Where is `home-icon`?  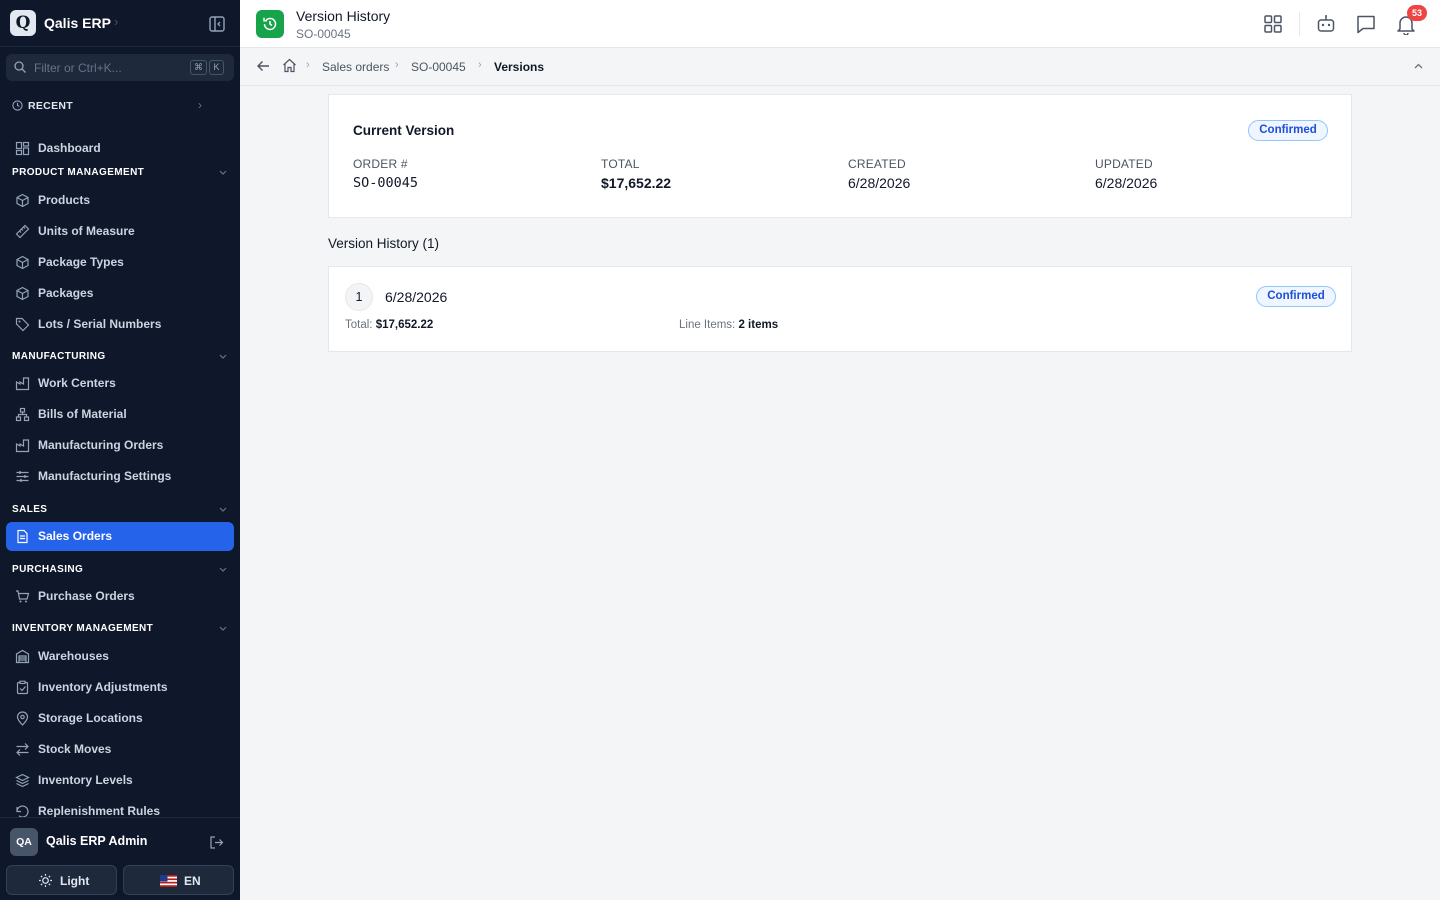 home-icon is located at coordinates (289, 65).